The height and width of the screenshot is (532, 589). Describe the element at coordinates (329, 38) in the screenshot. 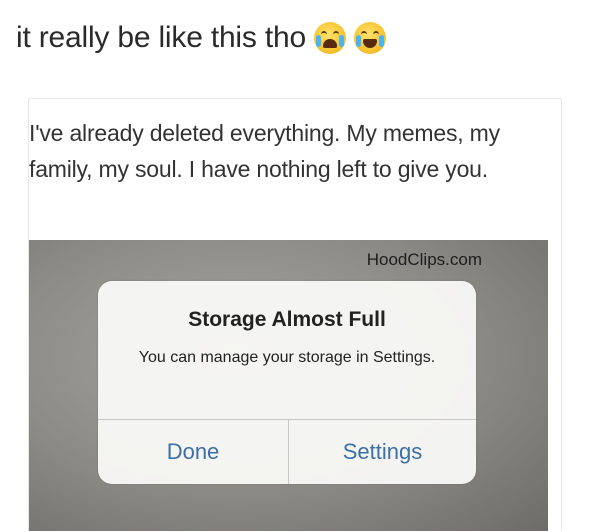

I see `loudly-crying-face-icon` at that location.